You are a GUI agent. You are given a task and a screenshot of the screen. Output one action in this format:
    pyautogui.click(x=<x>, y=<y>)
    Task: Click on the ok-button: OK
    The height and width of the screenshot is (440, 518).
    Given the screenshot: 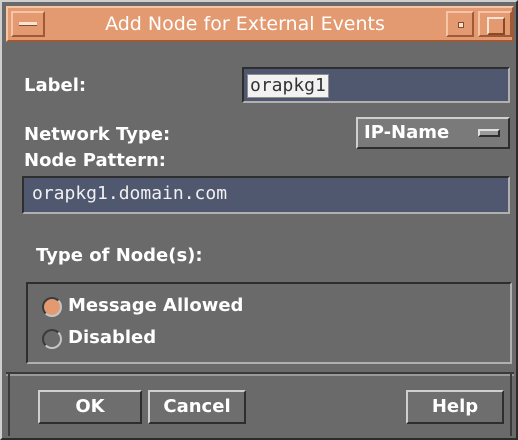 What is the action you would take?
    pyautogui.click(x=90, y=407)
    